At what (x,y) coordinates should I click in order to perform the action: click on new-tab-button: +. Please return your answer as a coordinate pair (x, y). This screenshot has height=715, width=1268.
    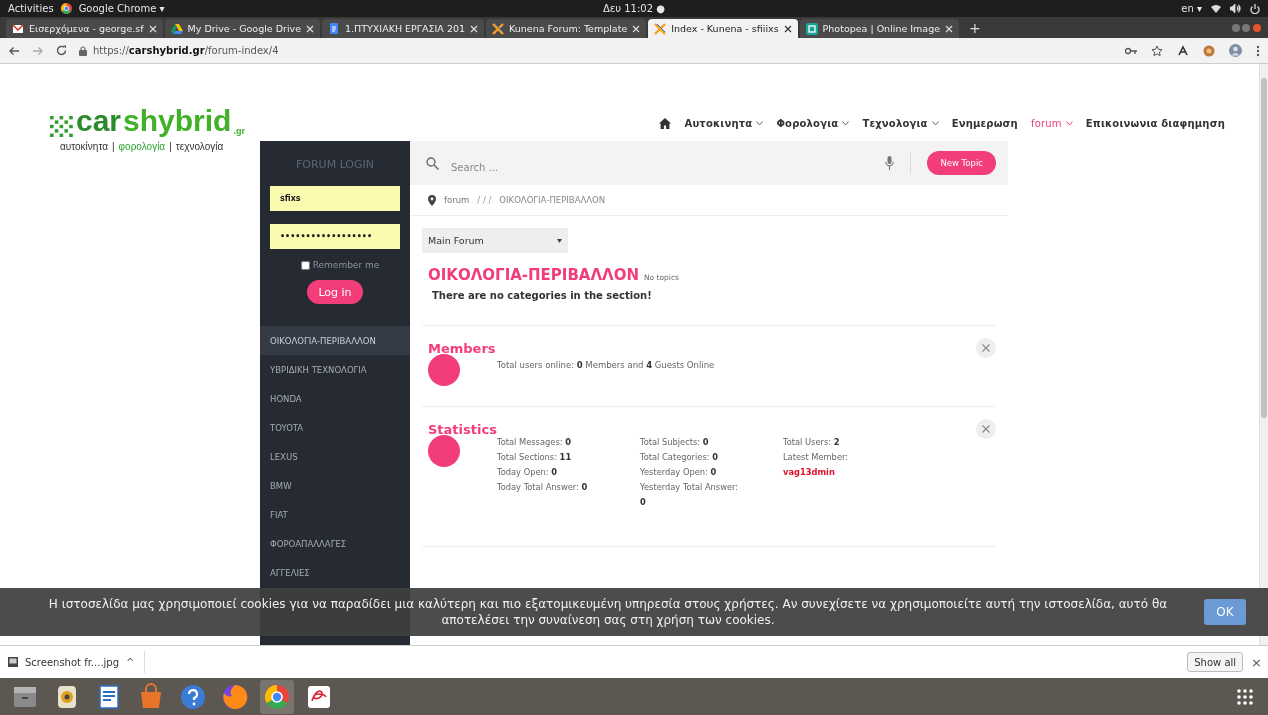
    Looking at the image, I should click on (975, 28).